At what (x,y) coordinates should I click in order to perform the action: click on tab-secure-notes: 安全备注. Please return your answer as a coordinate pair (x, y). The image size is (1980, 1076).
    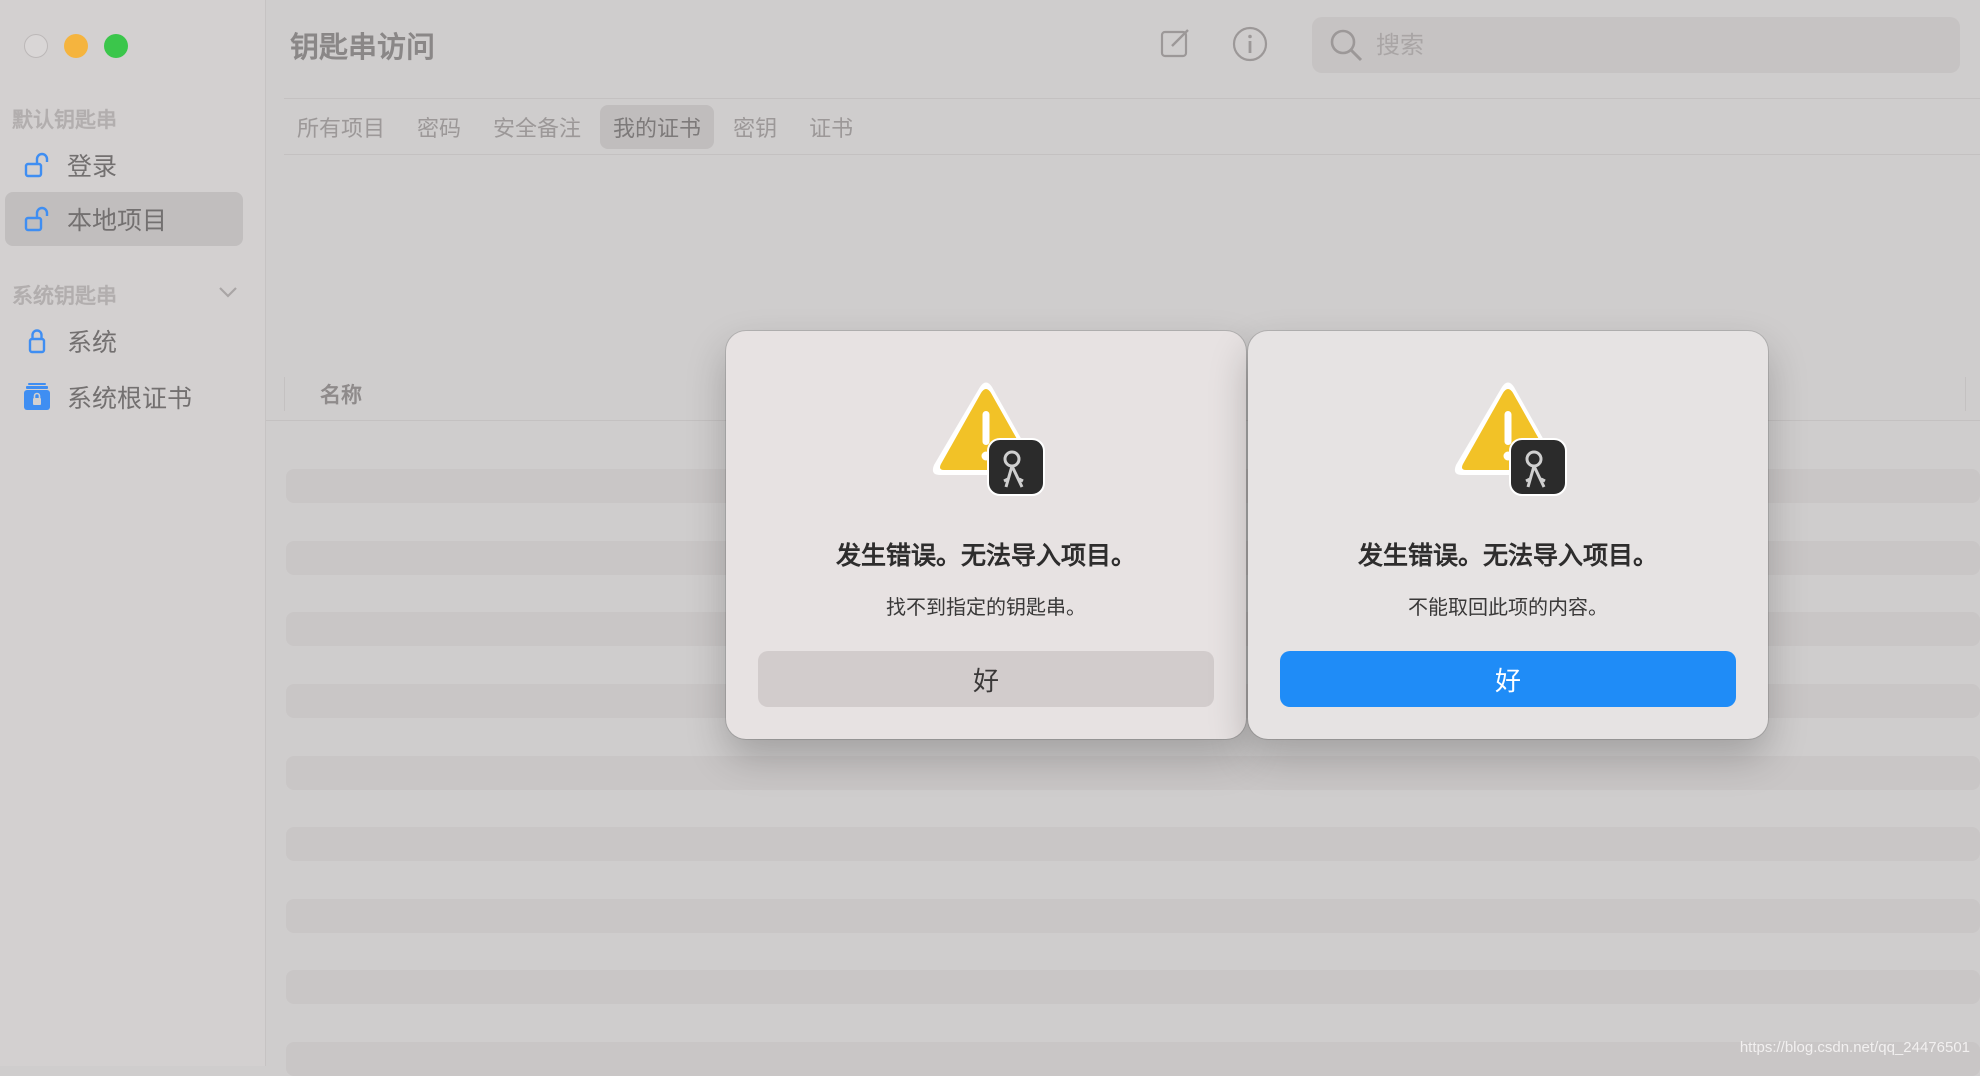
    Looking at the image, I should click on (537, 127).